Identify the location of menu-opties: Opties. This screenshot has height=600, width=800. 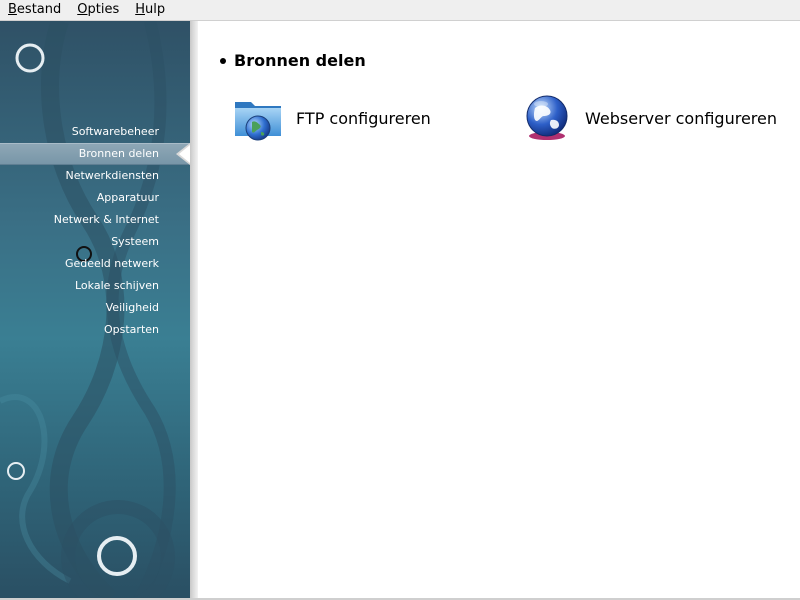
(98, 10).